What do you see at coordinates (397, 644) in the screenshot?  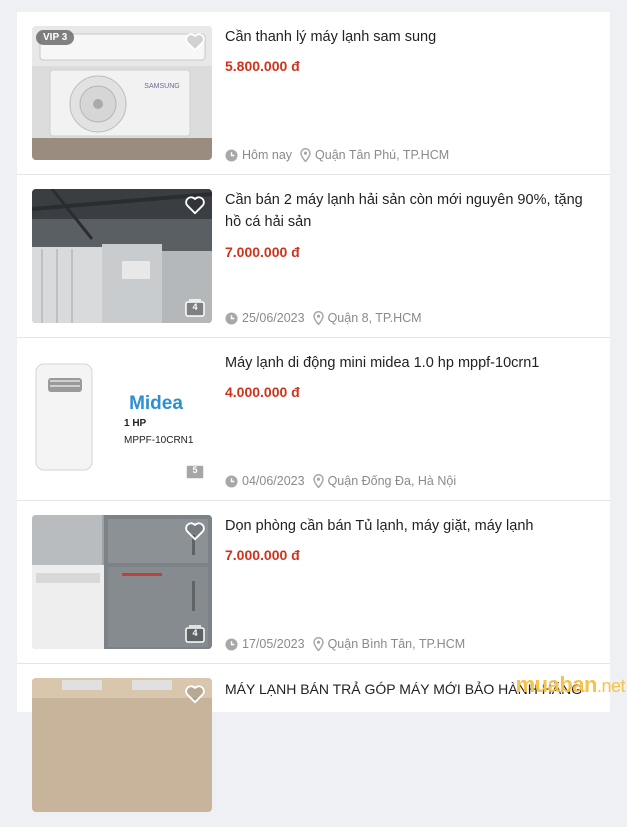 I see `listing-location: Quận Bình Tân, TP.HCM` at bounding box center [397, 644].